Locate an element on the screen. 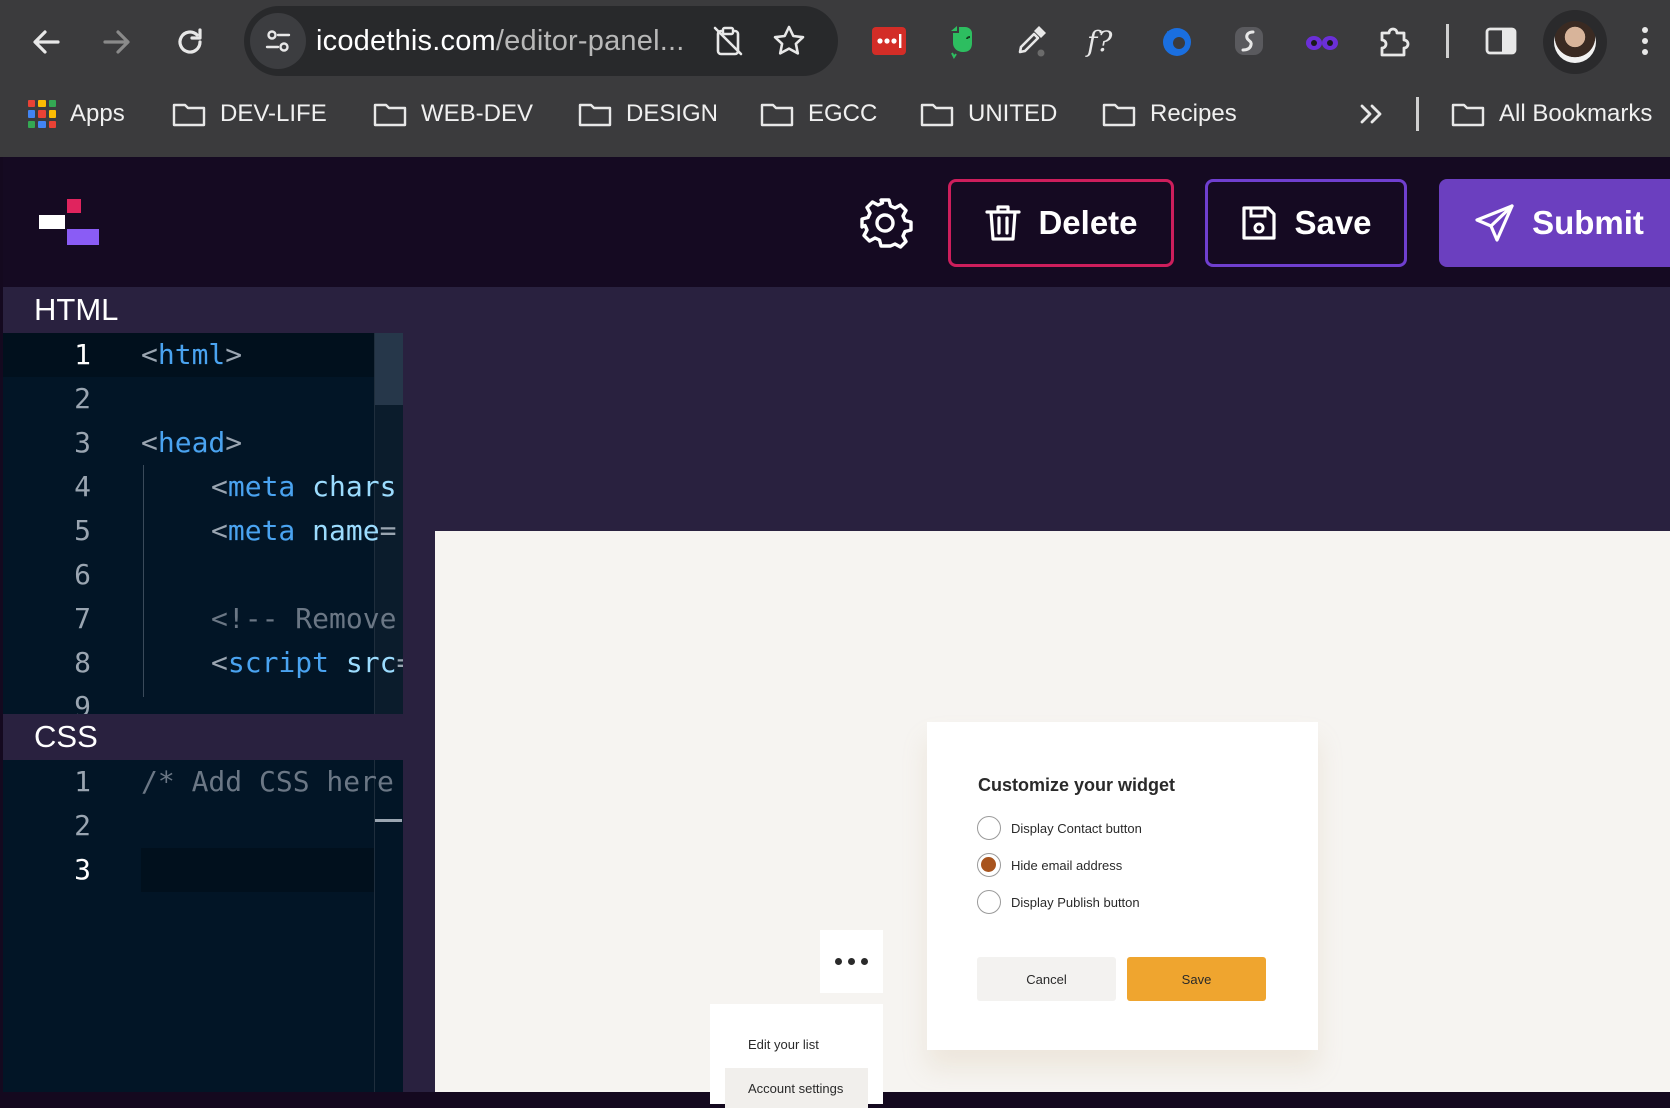 The image size is (1670, 1108). floppy-disk-icon is located at coordinates (1259, 223).